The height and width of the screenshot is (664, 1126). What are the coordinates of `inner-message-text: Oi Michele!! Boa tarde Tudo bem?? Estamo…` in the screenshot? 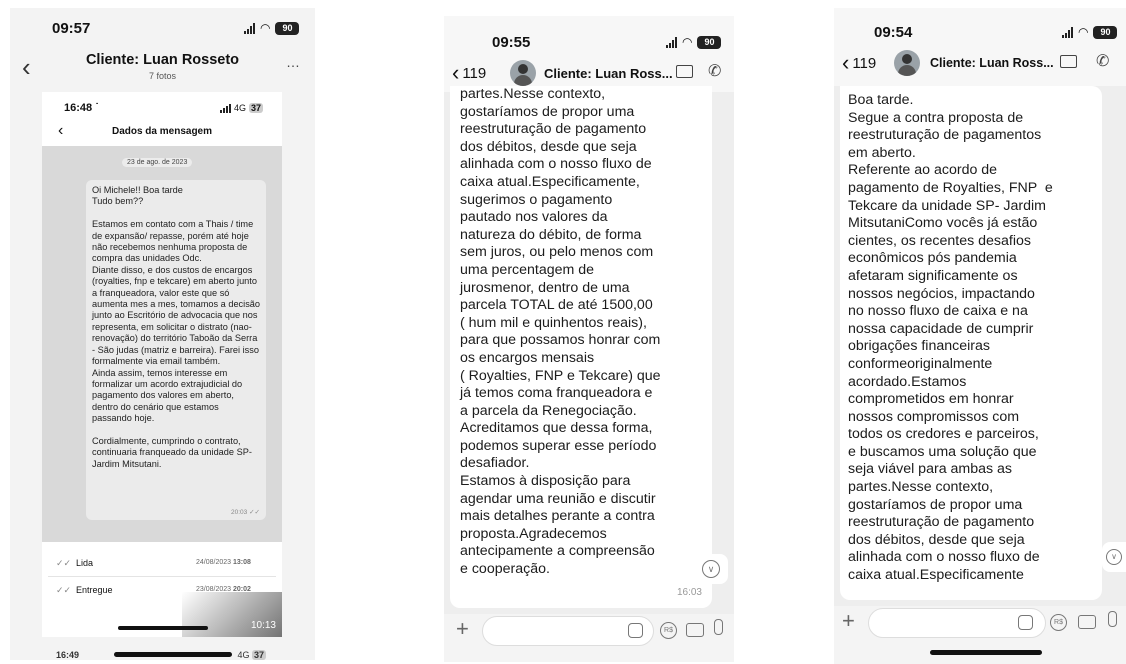 It's located at (176, 327).